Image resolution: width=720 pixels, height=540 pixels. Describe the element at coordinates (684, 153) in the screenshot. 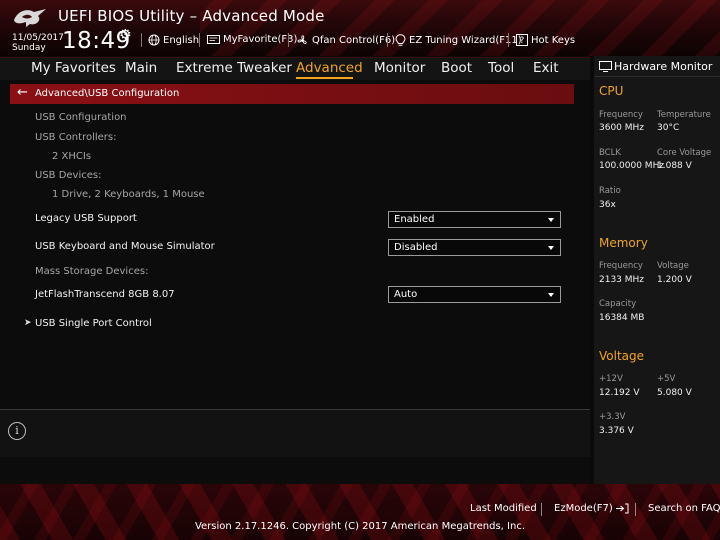

I see `core-voltage-label: Core Voltage` at that location.